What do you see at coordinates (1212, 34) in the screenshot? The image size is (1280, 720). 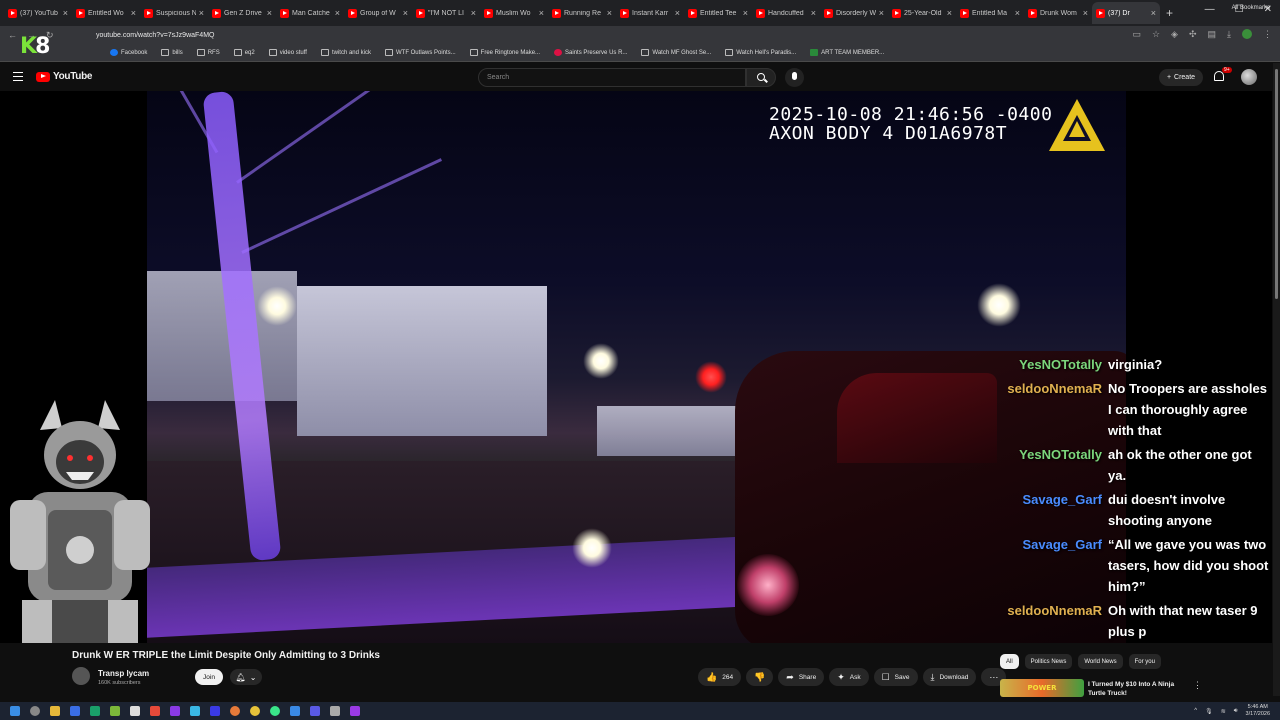 I see `sidebar-icon: ▤` at bounding box center [1212, 34].